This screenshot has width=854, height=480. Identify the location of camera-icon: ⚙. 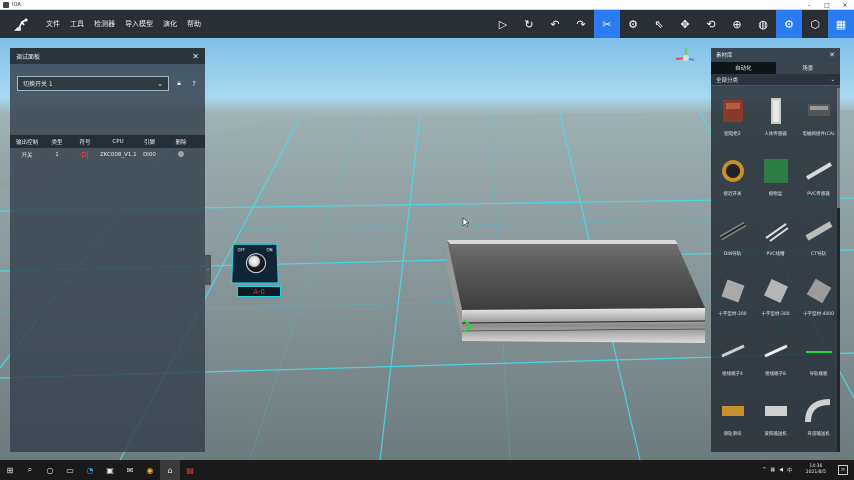
(633, 24).